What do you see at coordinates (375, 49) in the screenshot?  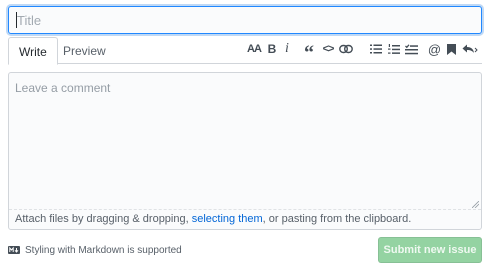 I see `unordered-list-icon` at bounding box center [375, 49].